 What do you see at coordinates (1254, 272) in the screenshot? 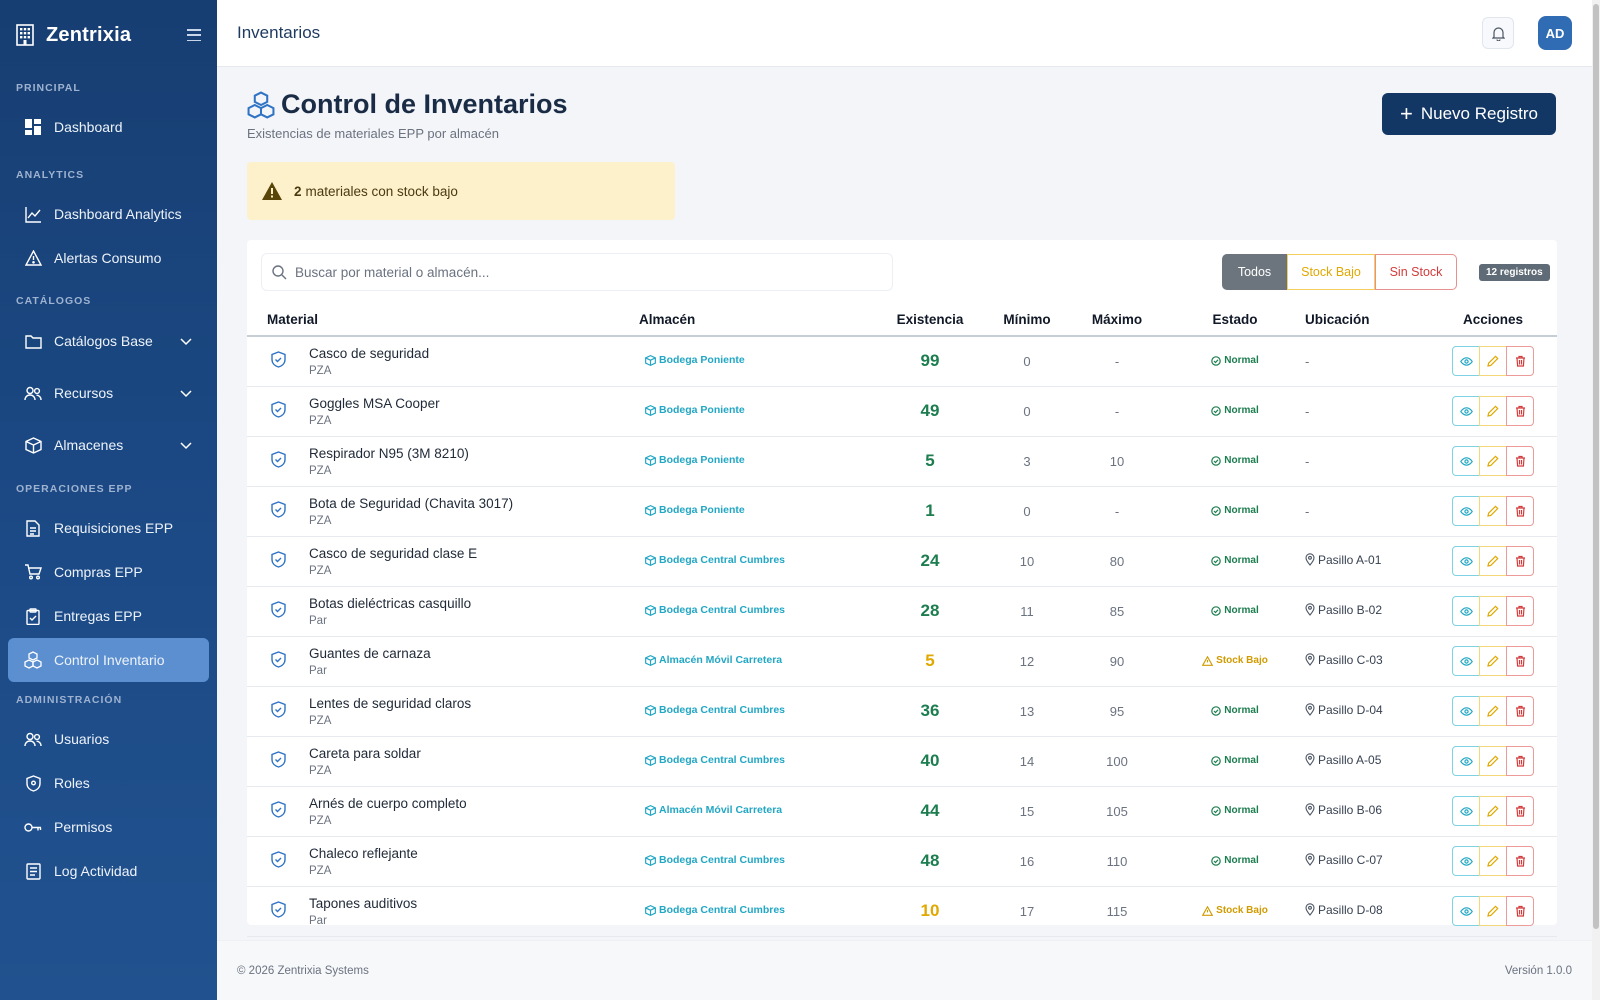
I see `filter-all-button: Todos` at bounding box center [1254, 272].